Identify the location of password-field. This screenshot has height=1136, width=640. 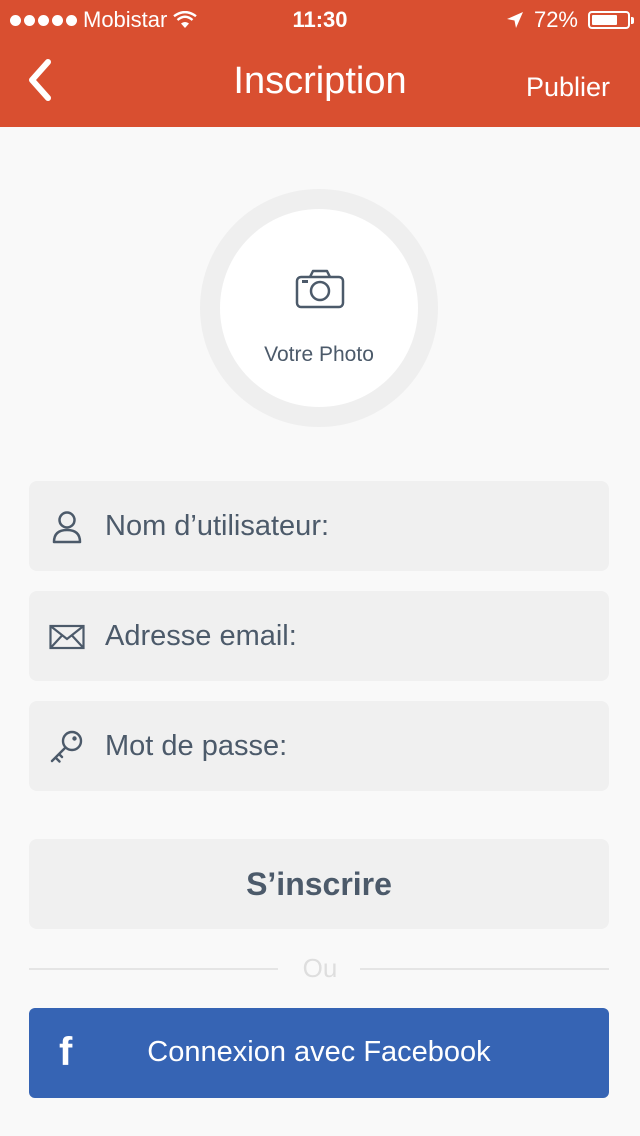
(319, 746).